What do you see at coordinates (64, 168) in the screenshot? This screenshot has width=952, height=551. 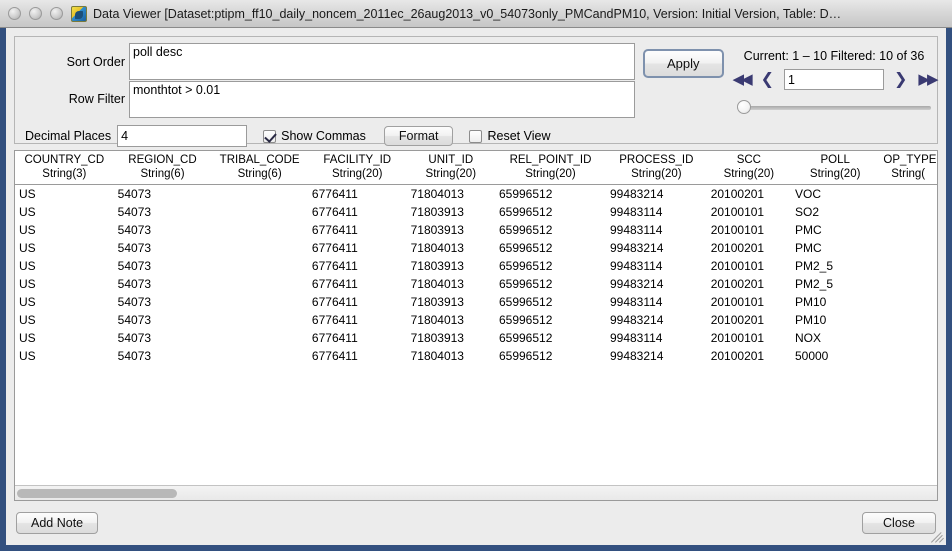 I see `column-header-country_cd: COUNTRY_CD String(3)` at bounding box center [64, 168].